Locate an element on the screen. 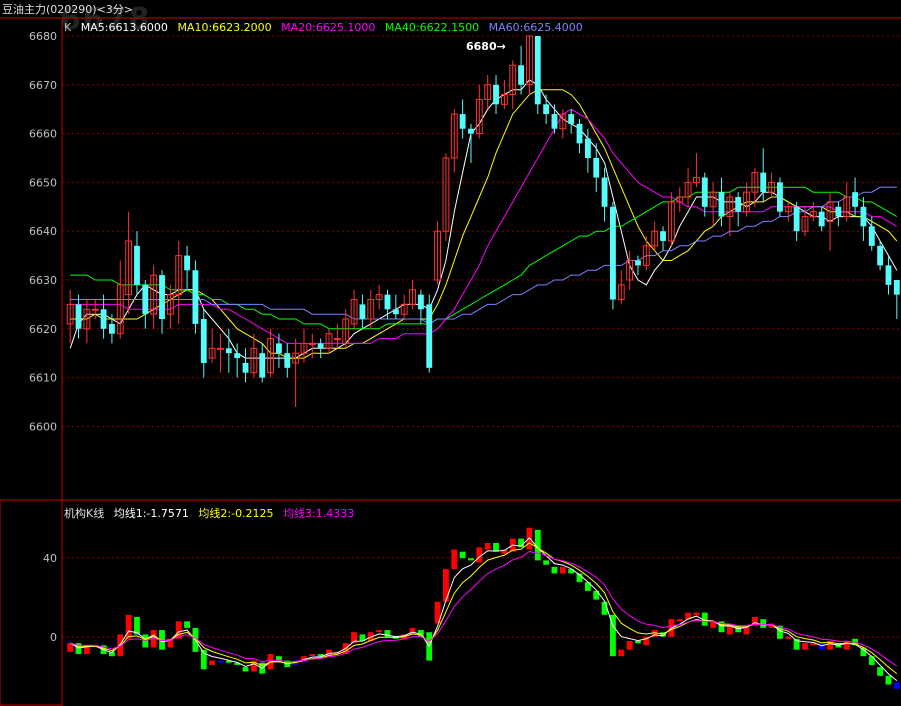 This screenshot has height=706, width=901. y-axis-labels: 6600 6610 6620 6630 6640 6650 6660 6670 6680 0 40 is located at coordinates (43, 337).